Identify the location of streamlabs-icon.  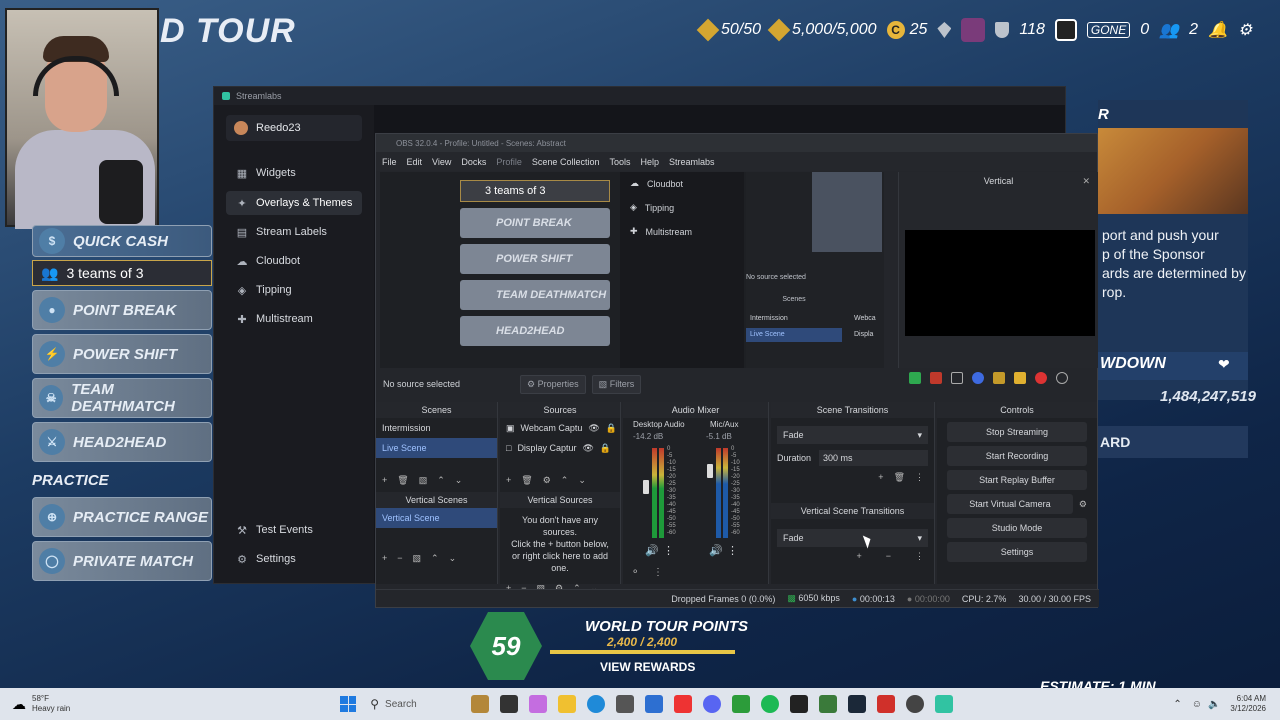
(944, 704).